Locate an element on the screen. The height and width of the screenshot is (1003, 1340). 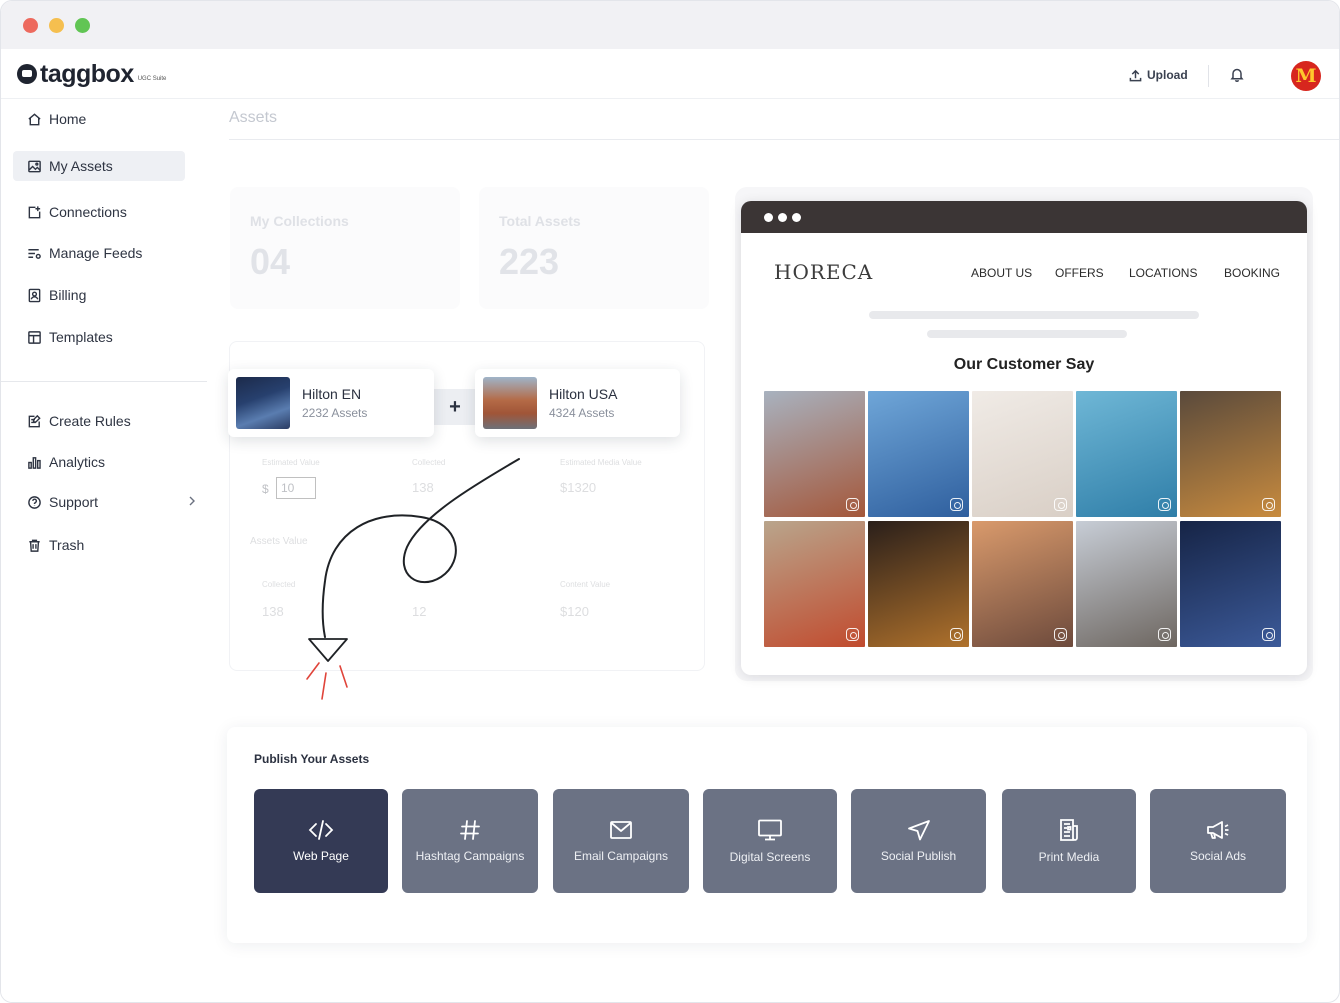
site-nav-booking: BOOKING is located at coordinates (1252, 273).